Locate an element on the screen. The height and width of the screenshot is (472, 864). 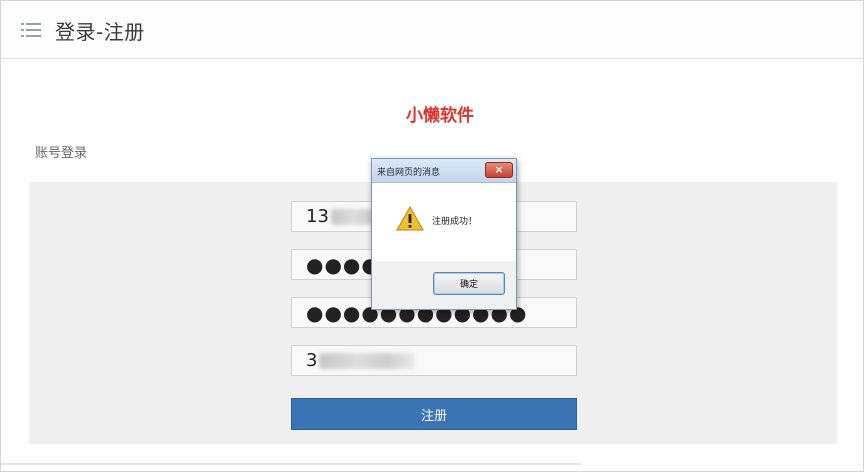
dialog-message: 注册成功！ is located at coordinates (455, 222).